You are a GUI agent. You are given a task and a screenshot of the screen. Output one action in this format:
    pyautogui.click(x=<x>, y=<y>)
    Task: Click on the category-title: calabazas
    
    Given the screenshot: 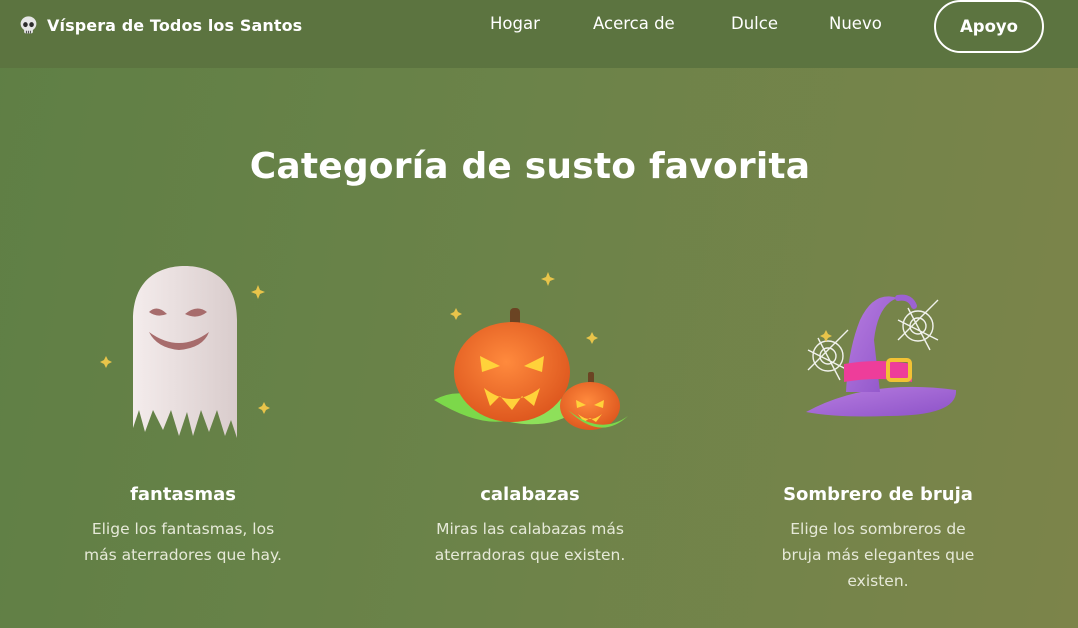 What is the action you would take?
    pyautogui.click(x=530, y=494)
    